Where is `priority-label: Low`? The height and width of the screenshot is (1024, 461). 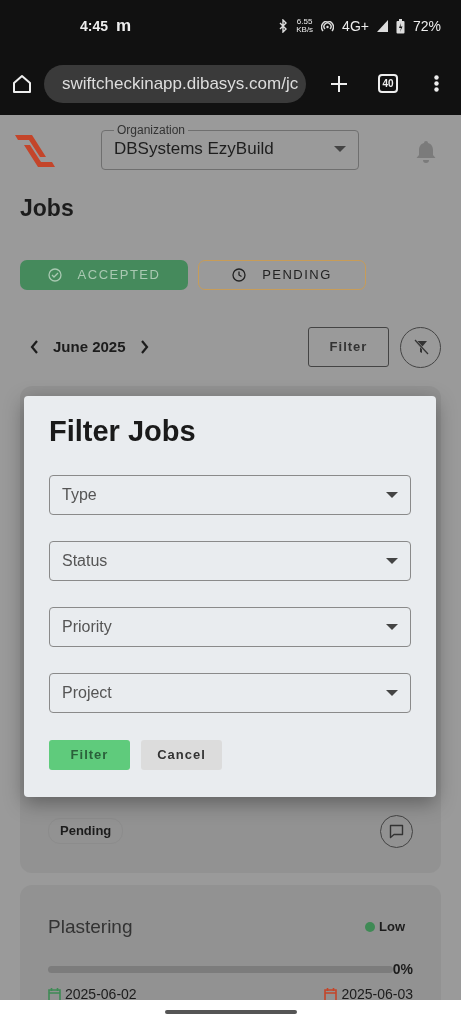
priority-label: Low is located at coordinates (392, 927).